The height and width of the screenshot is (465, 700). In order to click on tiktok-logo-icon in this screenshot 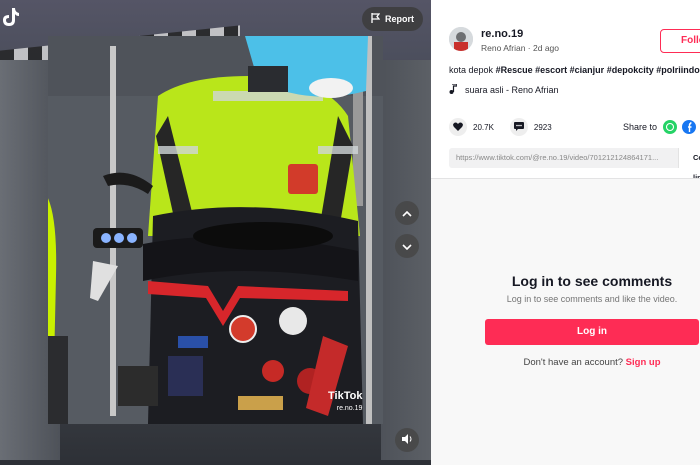, I will do `click(11, 17)`.